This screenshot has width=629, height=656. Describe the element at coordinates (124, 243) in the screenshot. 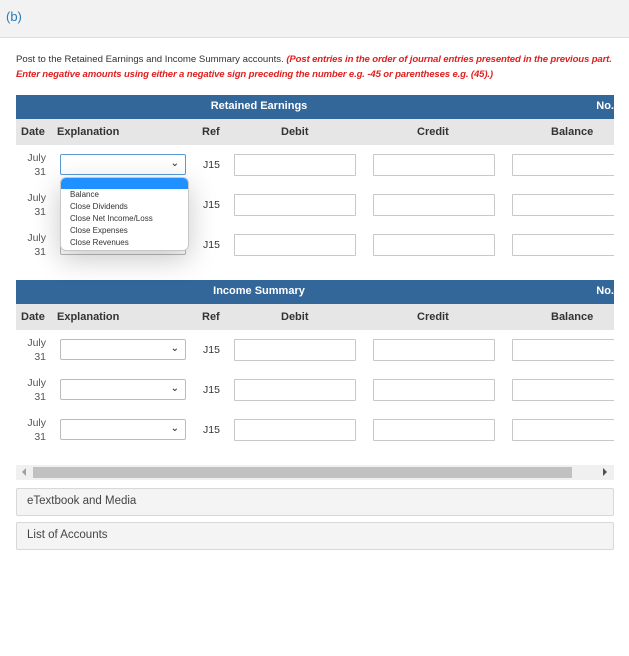

I see `dropdown-option-close-revenues: Close Revenues` at that location.